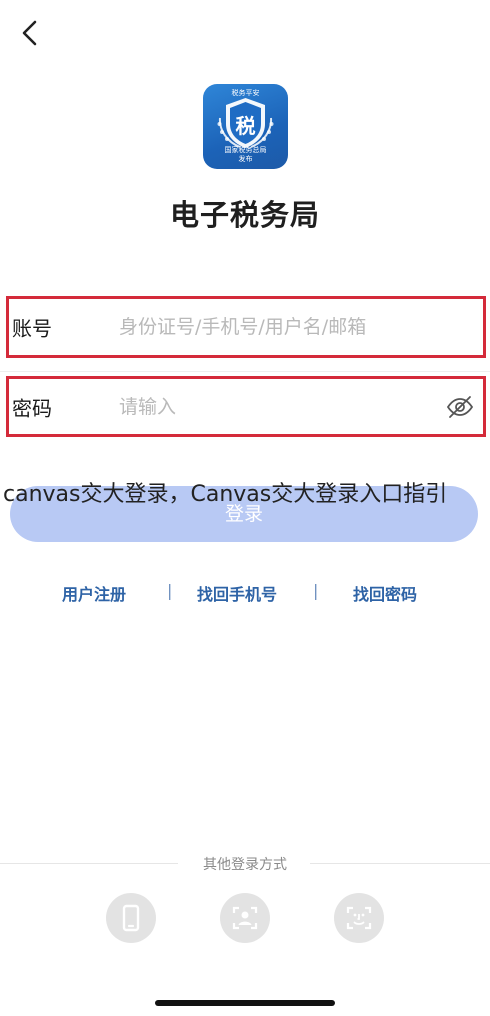 The width and height of the screenshot is (490, 1016). I want to click on logo-character: 税, so click(245, 126).